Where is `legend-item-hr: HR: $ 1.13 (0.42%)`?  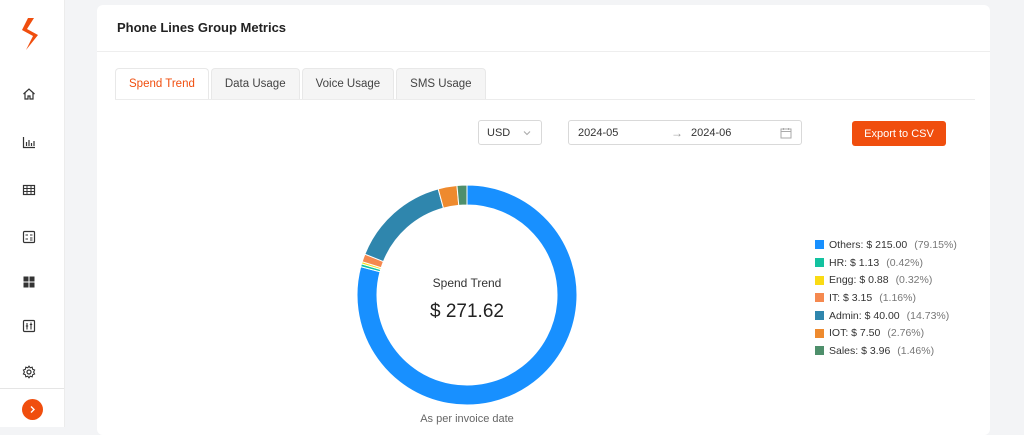 legend-item-hr: HR: $ 1.13 (0.42%) is located at coordinates (886, 263).